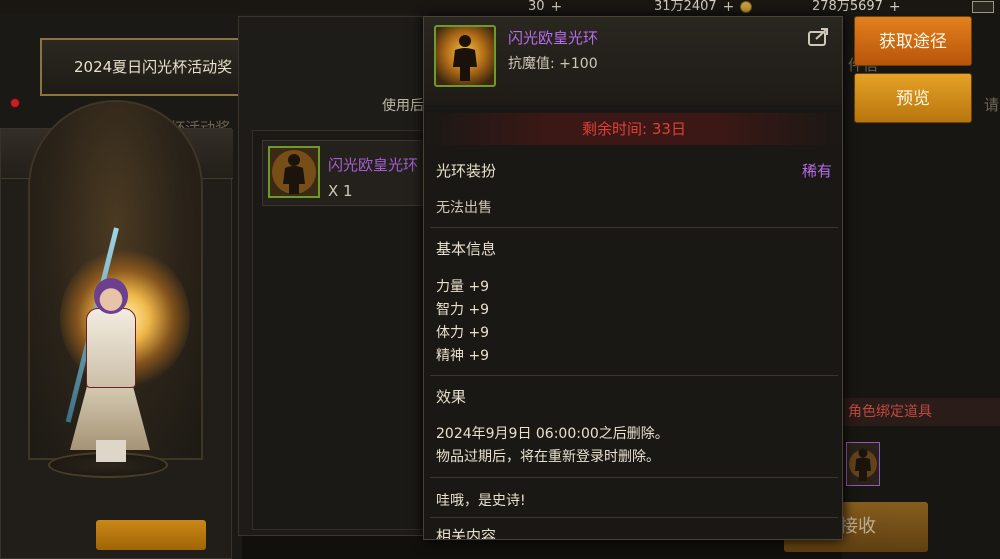 This screenshot has width=1000, height=559. I want to click on currency-1-add-button: +, so click(557, 7).